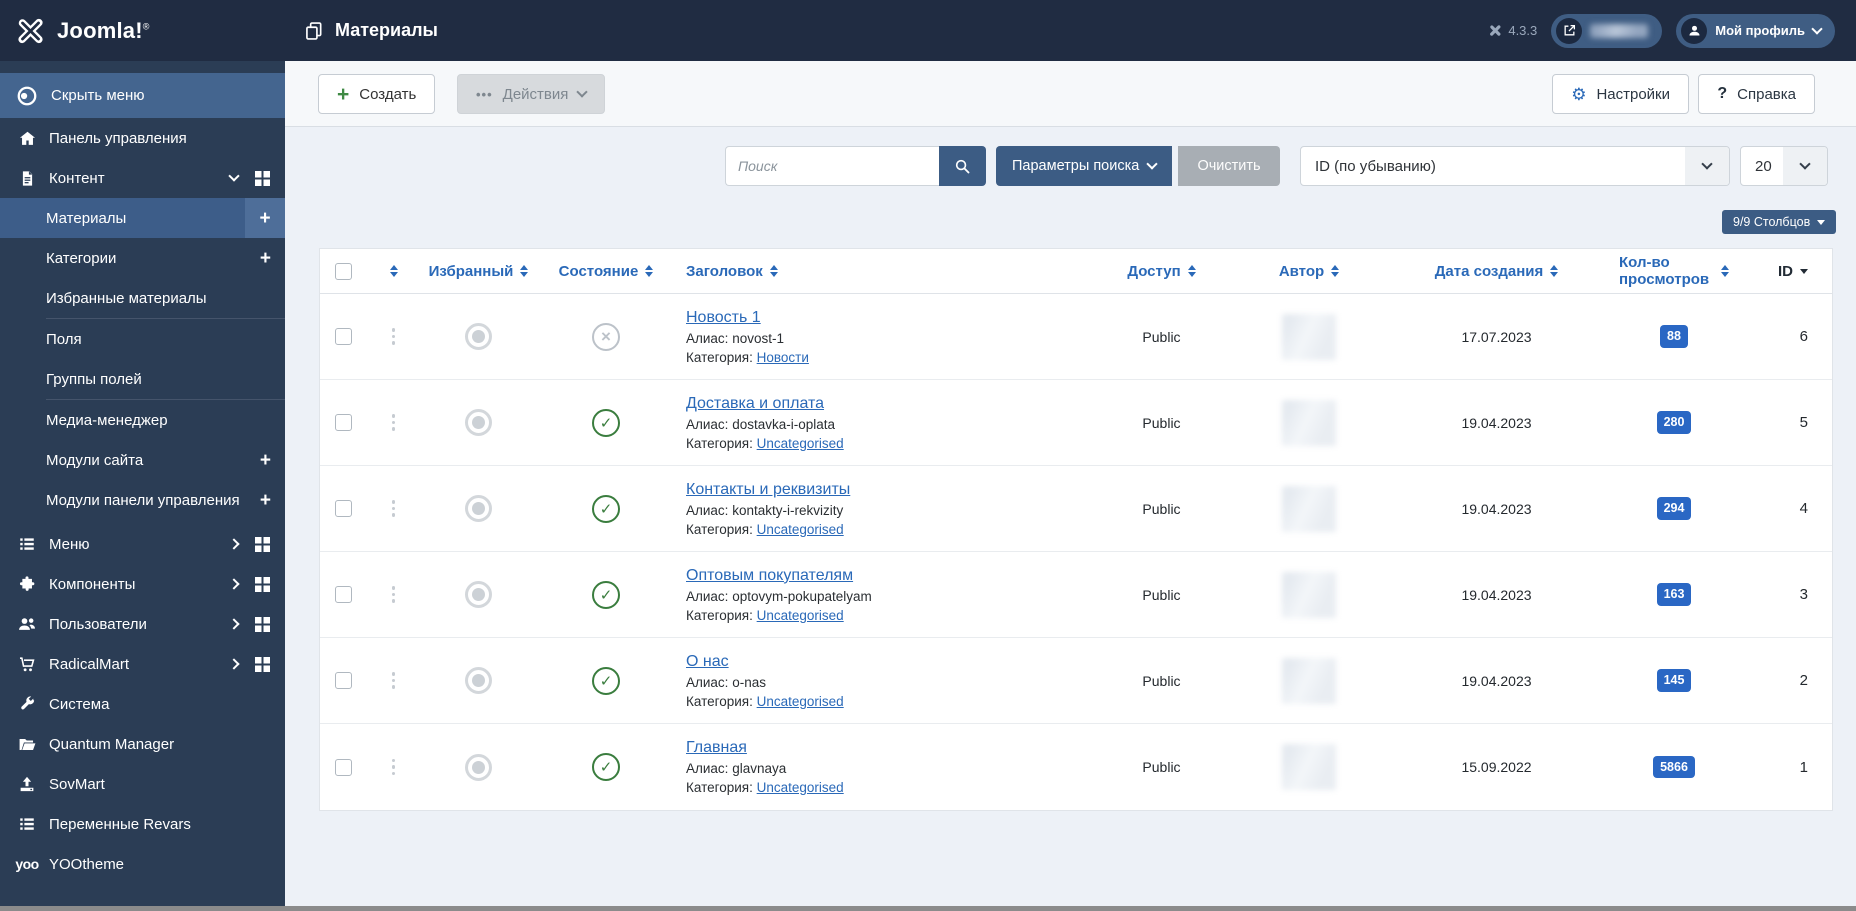  What do you see at coordinates (142, 624) in the screenshot?
I see `sidebar-item: Пользователи` at bounding box center [142, 624].